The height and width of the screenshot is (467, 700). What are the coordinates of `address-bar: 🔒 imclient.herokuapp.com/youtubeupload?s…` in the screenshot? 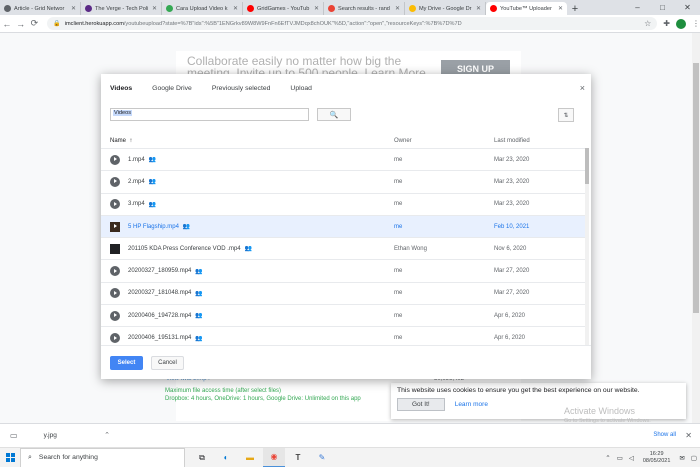 It's located at (352, 23).